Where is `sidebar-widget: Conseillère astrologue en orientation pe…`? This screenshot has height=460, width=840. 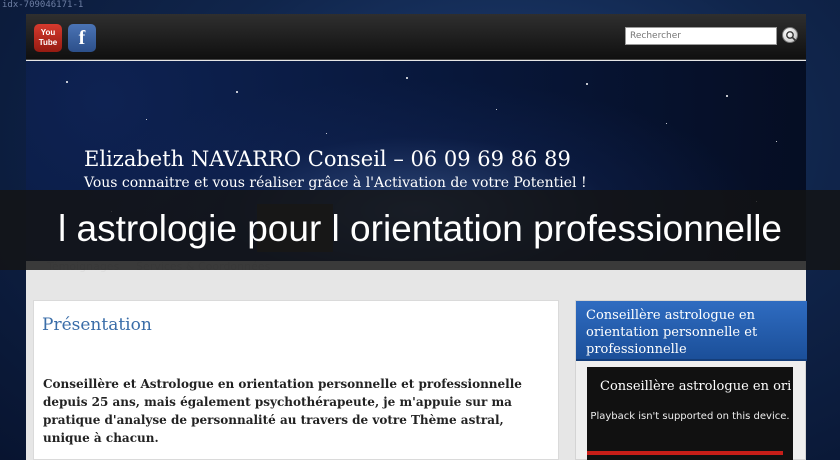
sidebar-widget: Conseillère astrologue en orientation pe… is located at coordinates (691, 380).